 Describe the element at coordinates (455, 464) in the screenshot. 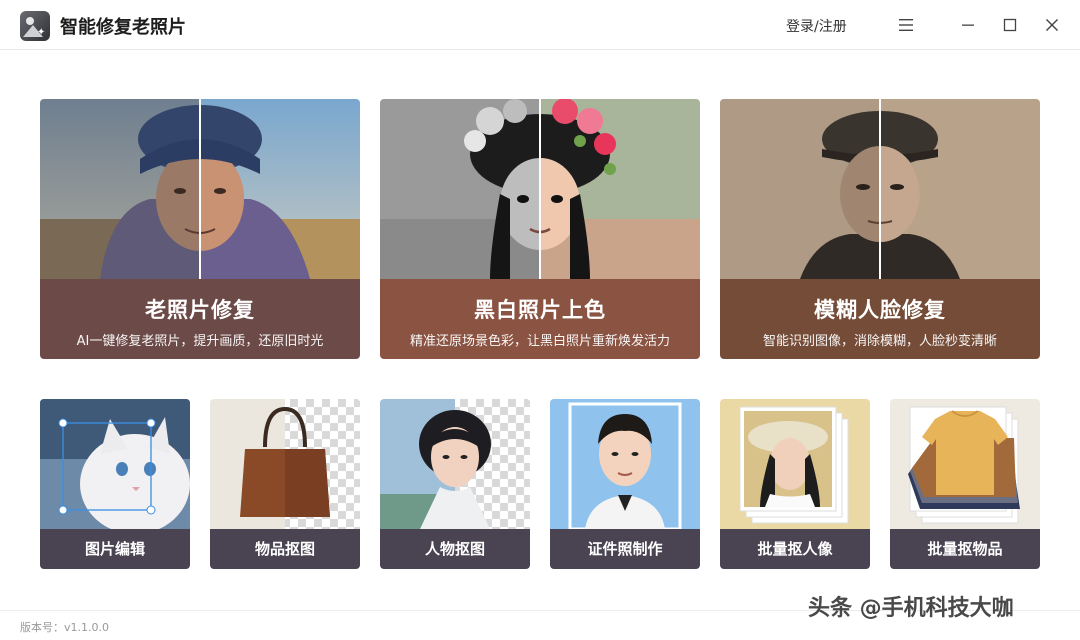

I see `woman-cutout-thumbnail` at that location.